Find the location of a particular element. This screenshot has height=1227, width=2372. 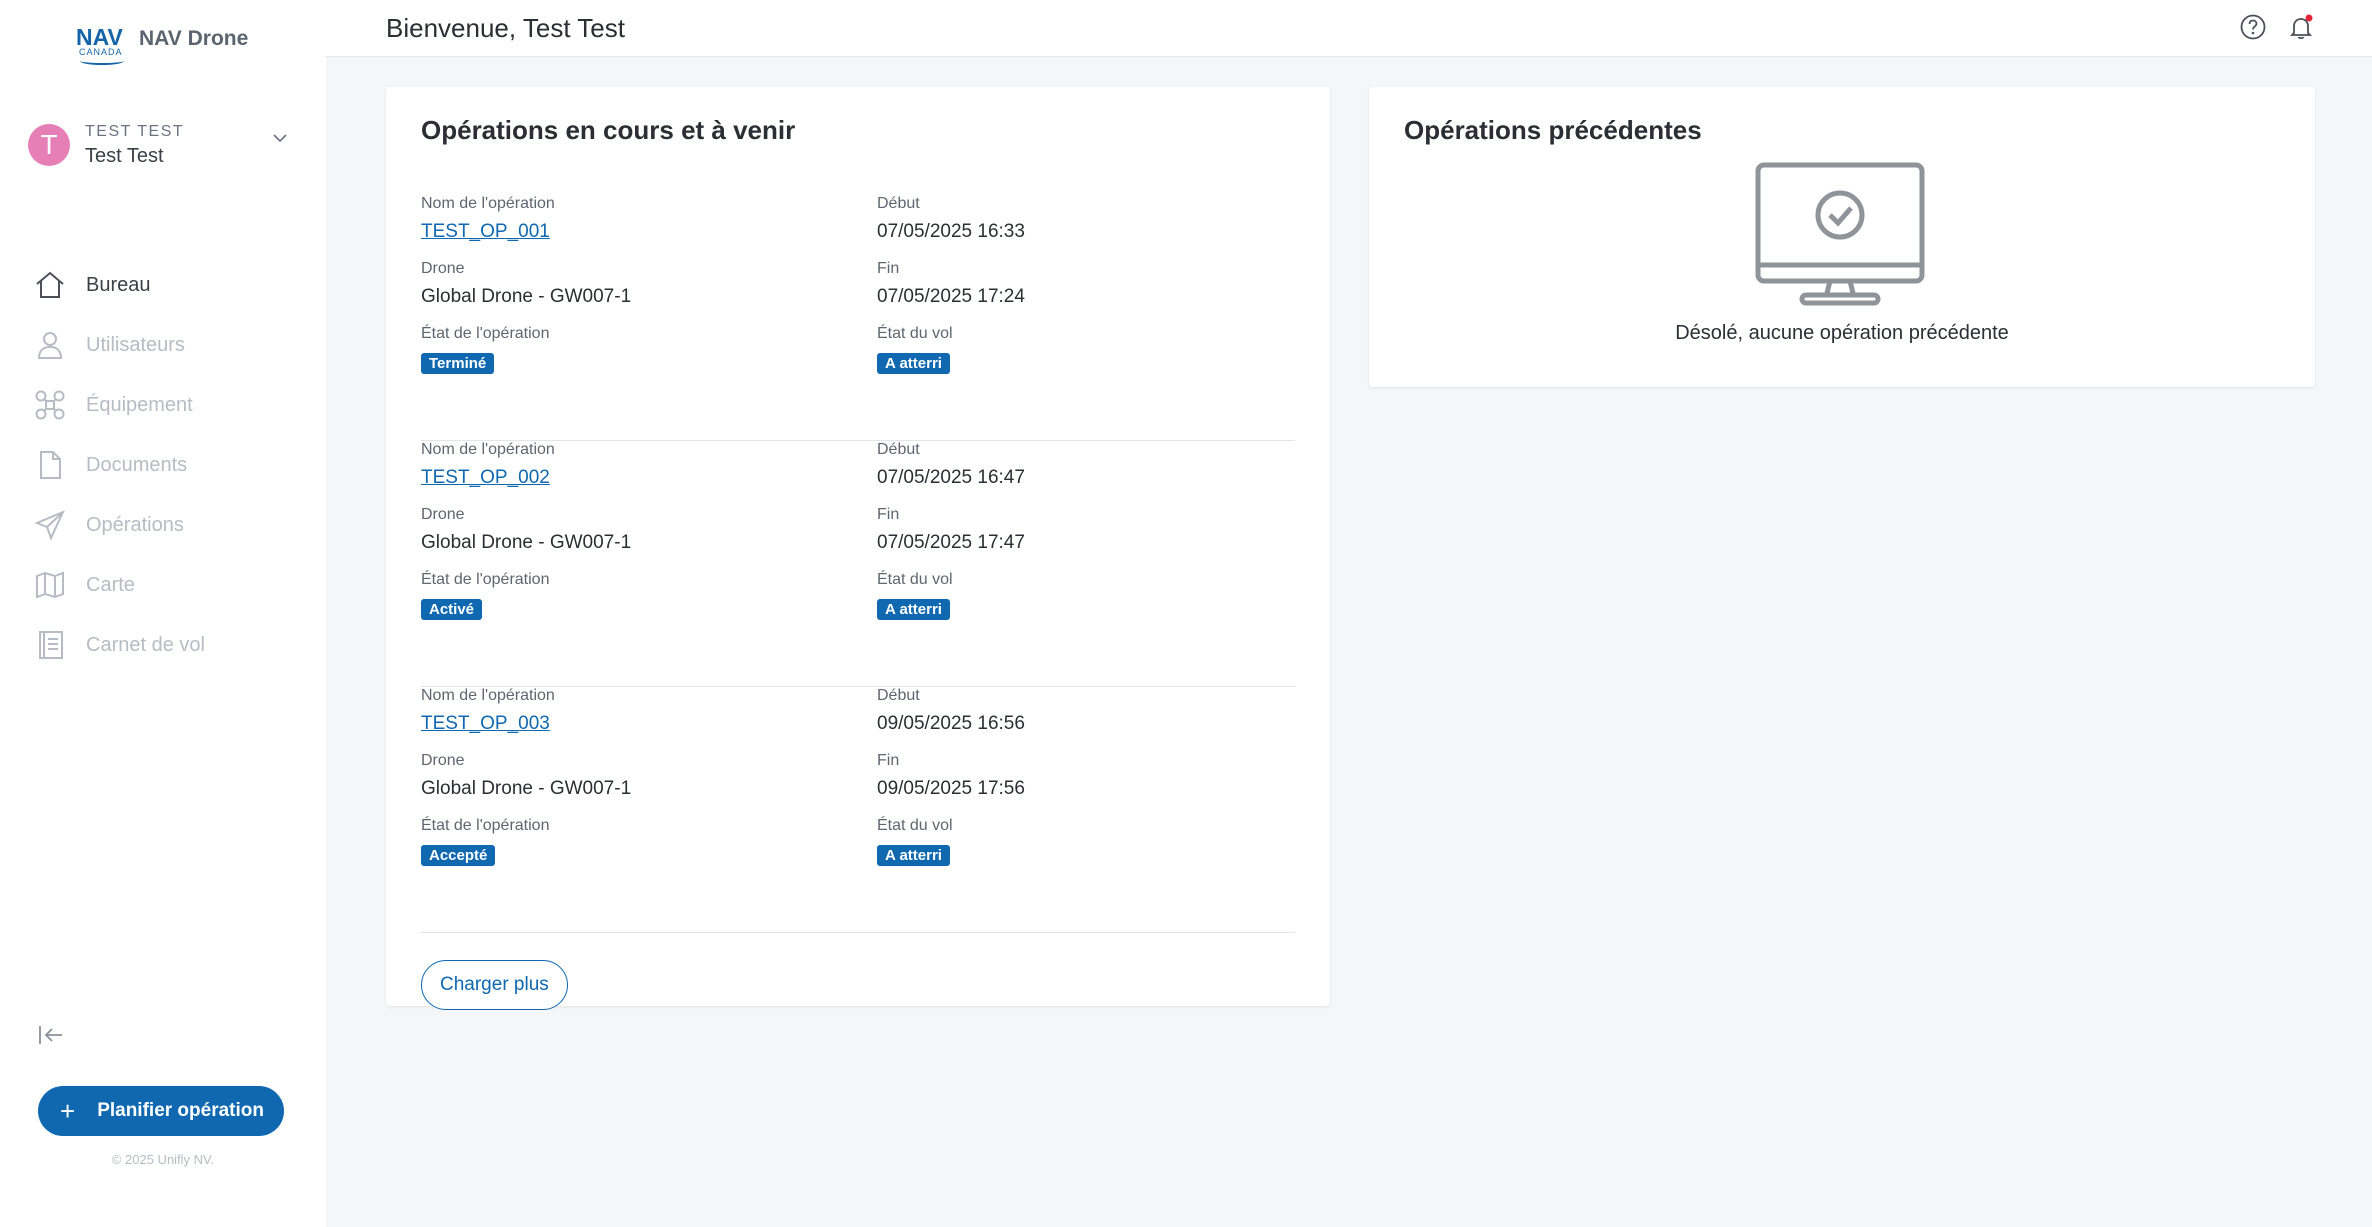

nav-item-carnet-de-vol: Carnet de vol is located at coordinates (119, 645).